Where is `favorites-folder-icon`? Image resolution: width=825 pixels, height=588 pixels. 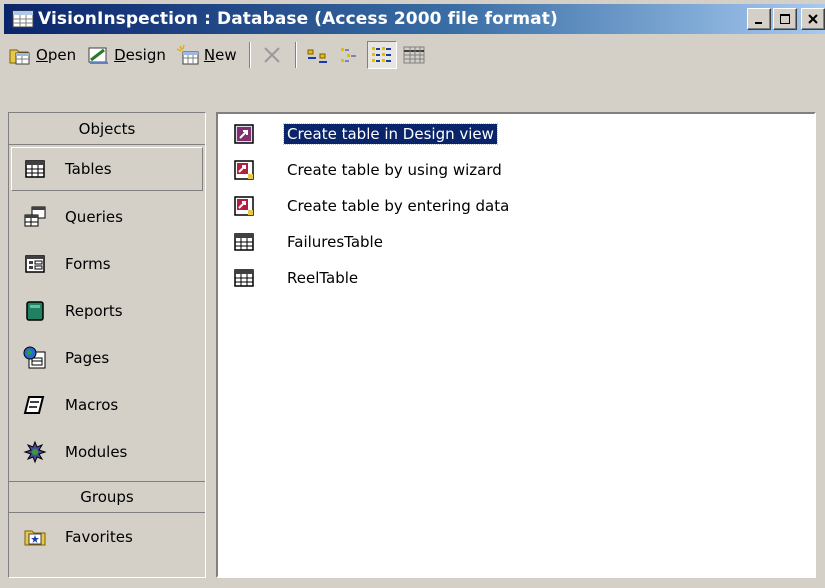
favorites-folder-icon is located at coordinates (35, 537).